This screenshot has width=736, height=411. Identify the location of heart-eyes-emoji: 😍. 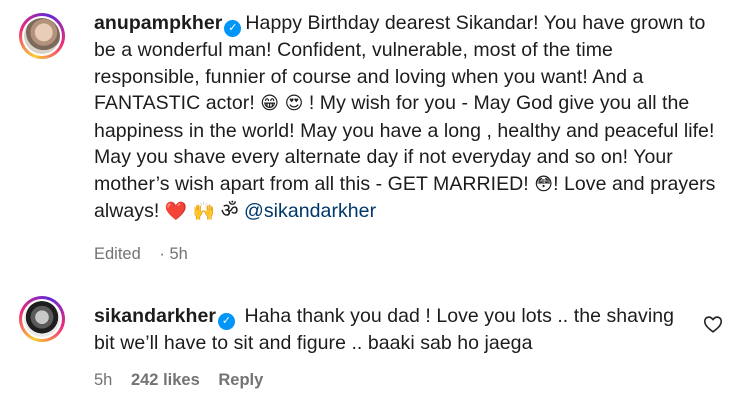
(294, 103).